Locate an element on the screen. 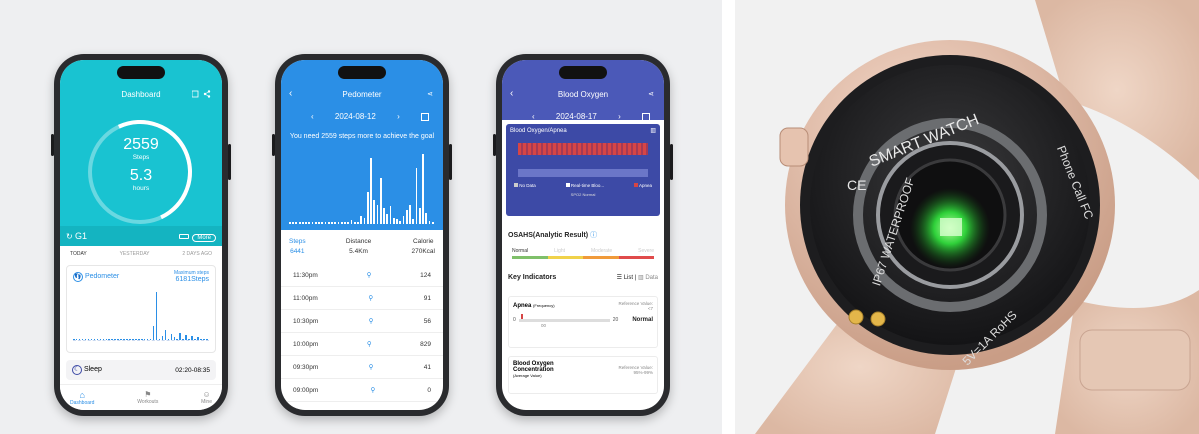 This screenshot has width=1199, height=434. help-icon: ⓘ is located at coordinates (593, 235).